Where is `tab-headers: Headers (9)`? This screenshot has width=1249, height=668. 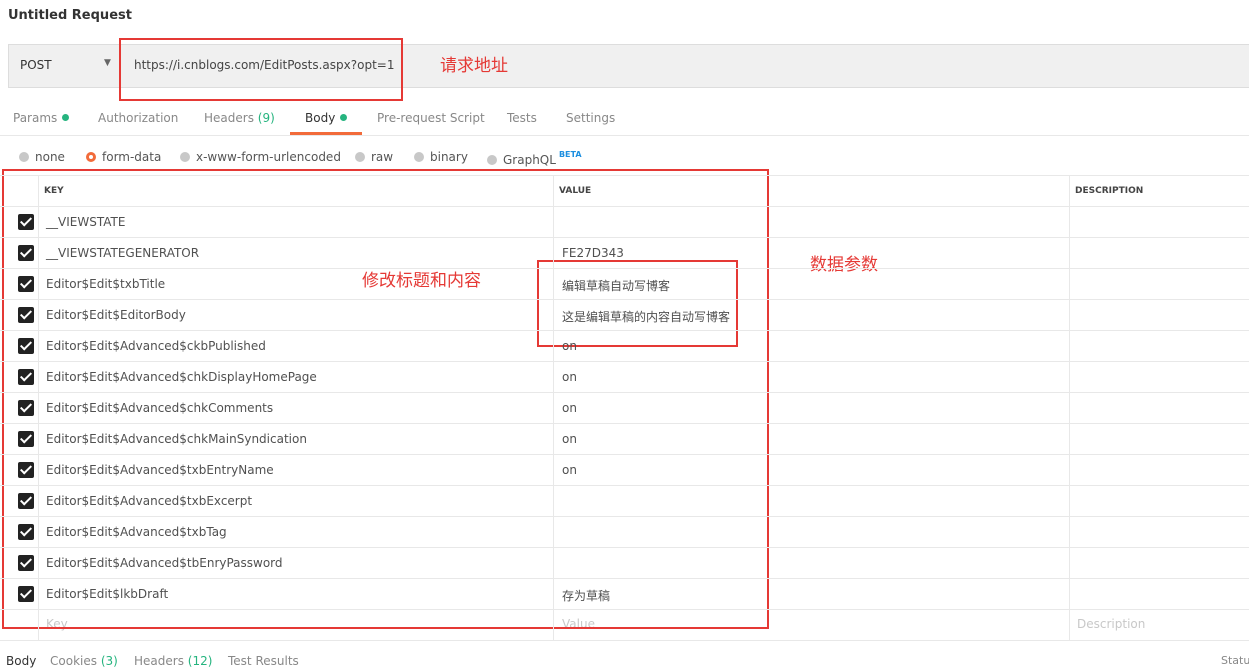 tab-headers: Headers (9) is located at coordinates (239, 118).